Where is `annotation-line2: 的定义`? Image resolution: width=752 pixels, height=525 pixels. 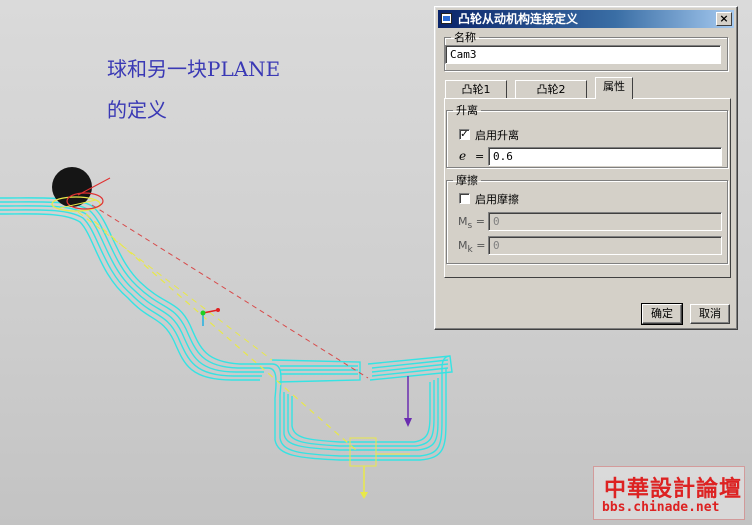
annotation-line2: 的定义 is located at coordinates (137, 110).